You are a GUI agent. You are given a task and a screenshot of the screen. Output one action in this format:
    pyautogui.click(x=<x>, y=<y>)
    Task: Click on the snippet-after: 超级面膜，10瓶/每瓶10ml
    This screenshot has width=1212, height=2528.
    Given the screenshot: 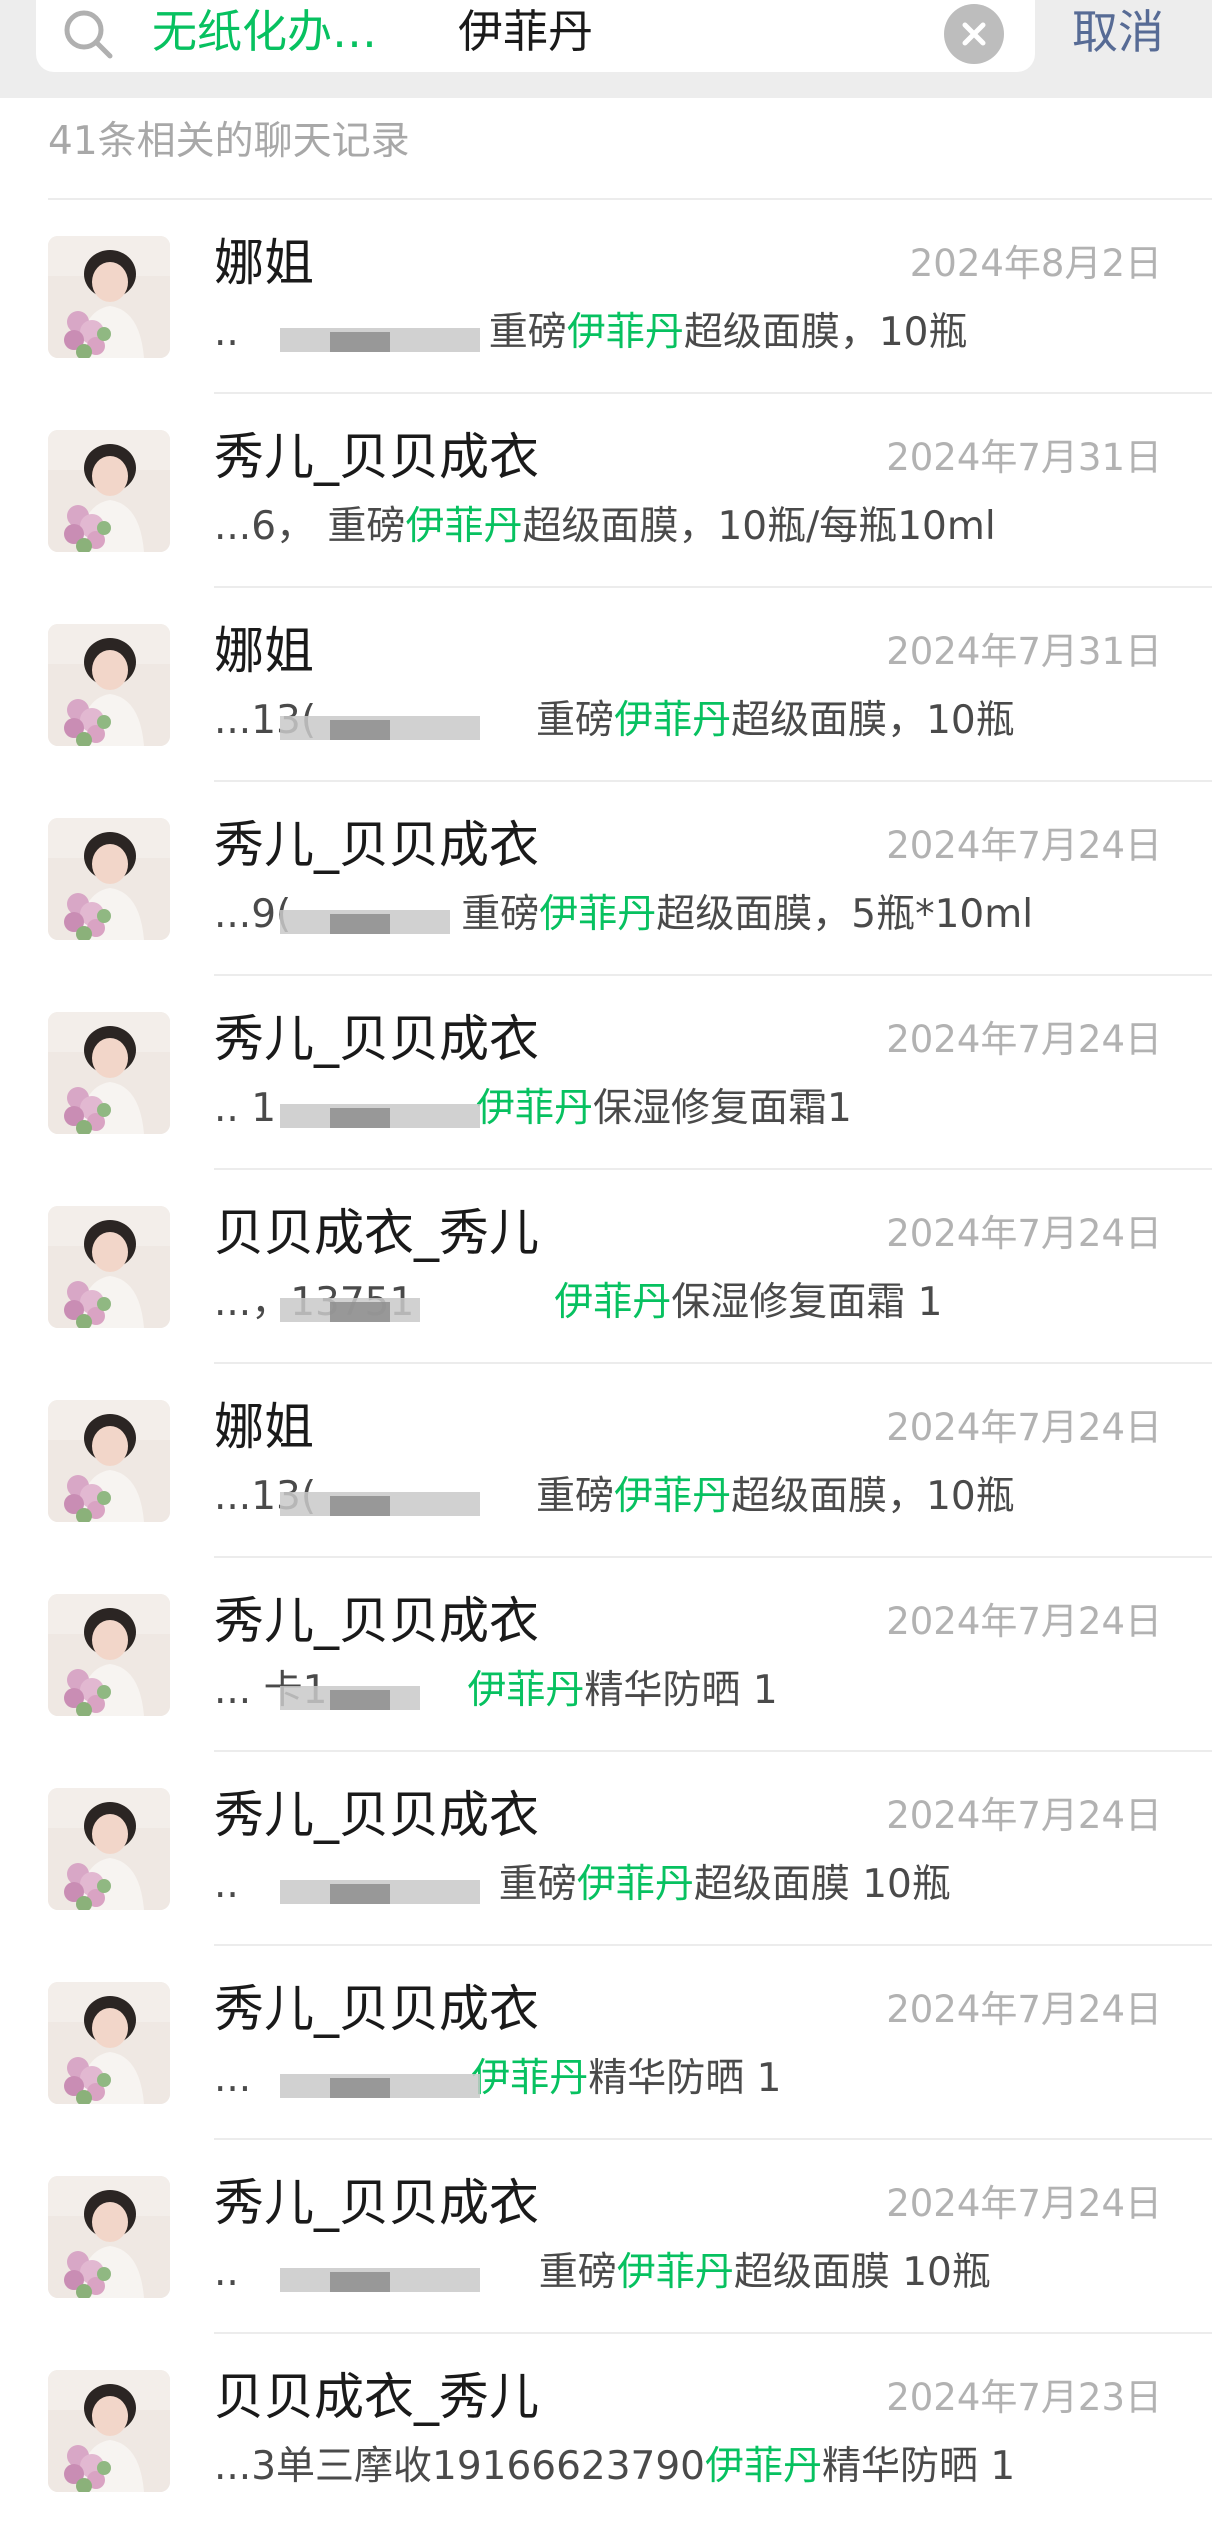 What is the action you would take?
    pyautogui.click(x=759, y=526)
    